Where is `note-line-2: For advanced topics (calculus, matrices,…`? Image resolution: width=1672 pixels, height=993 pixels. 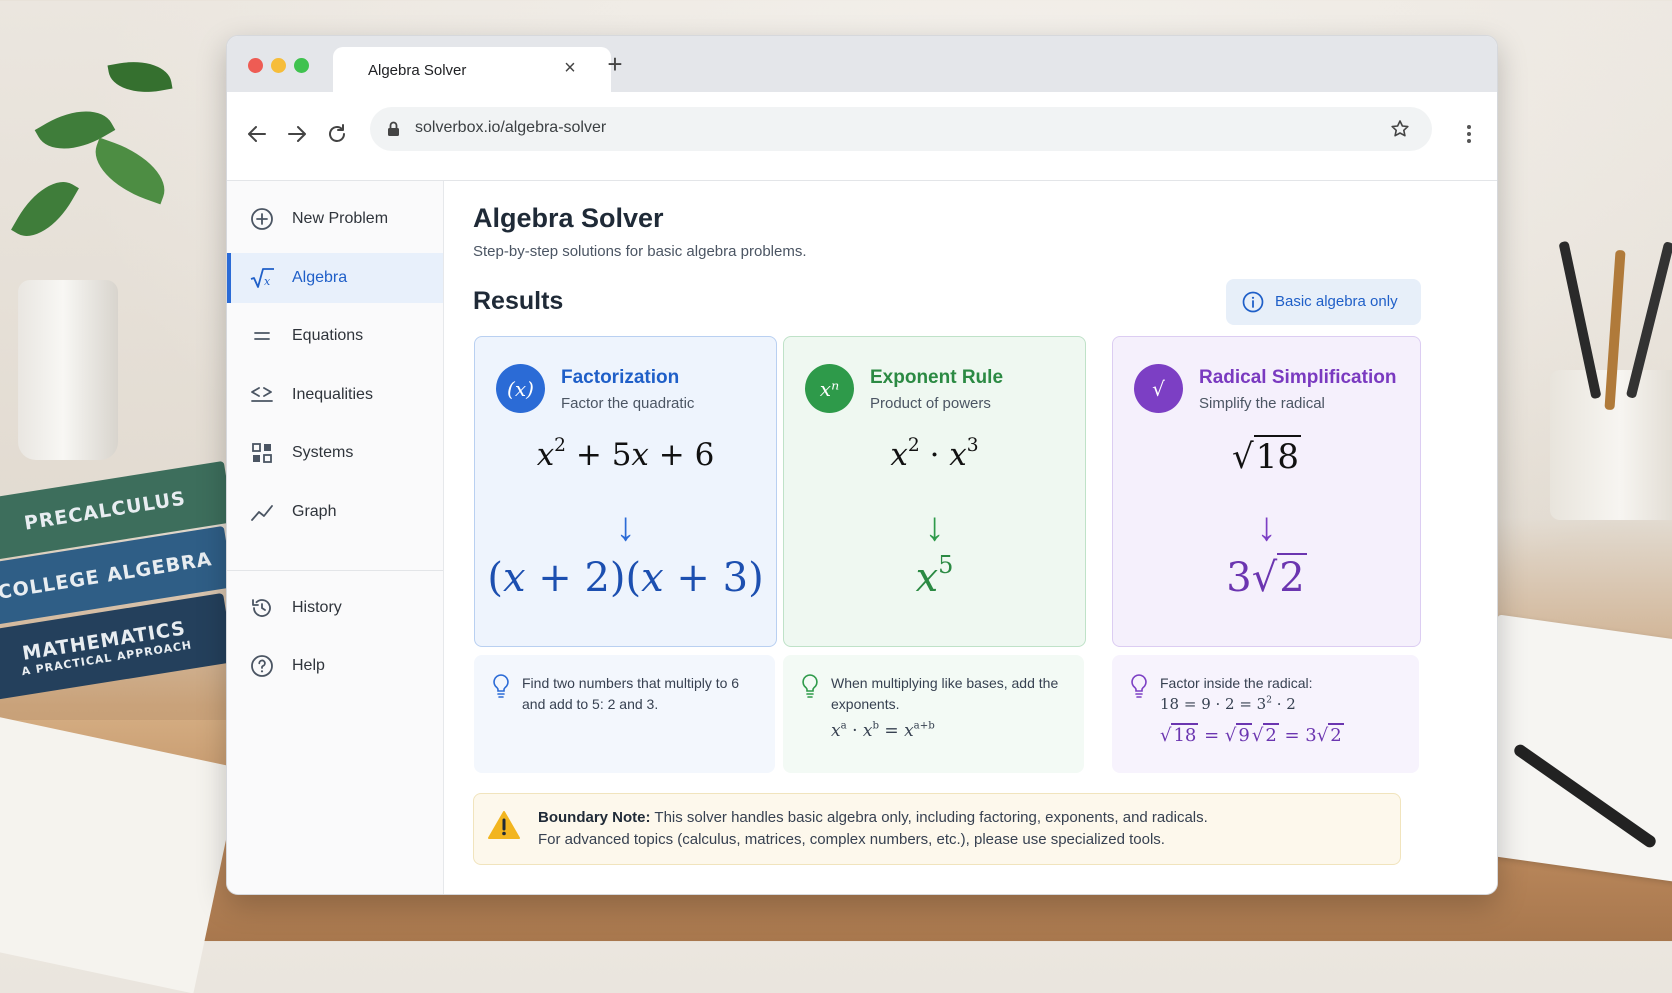
note-line-2: For advanced topics (calculus, matrices,… is located at coordinates (851, 839).